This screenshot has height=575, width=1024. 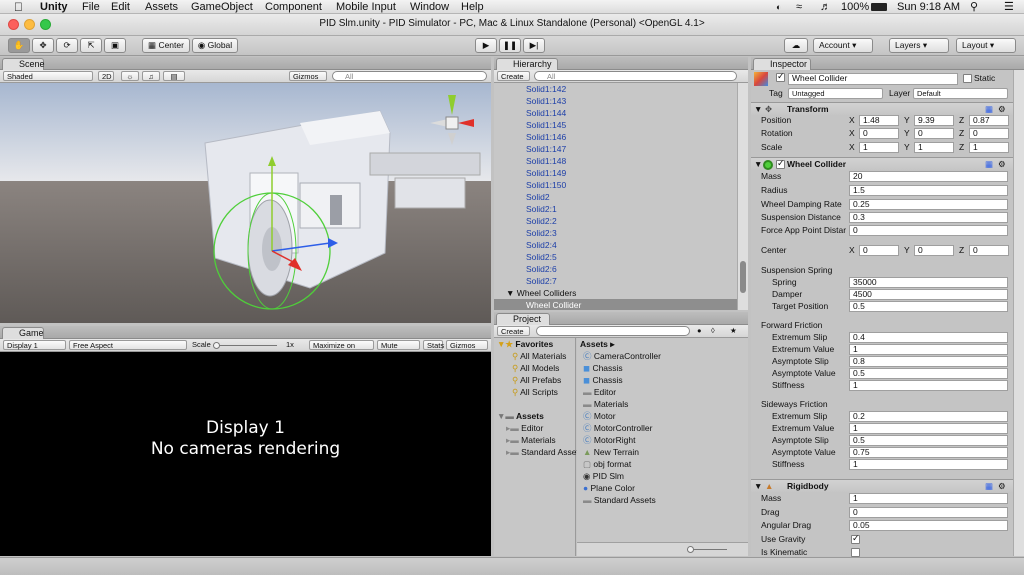 I want to click on sideways-friction-stiff-field: 1, so click(x=928, y=464).